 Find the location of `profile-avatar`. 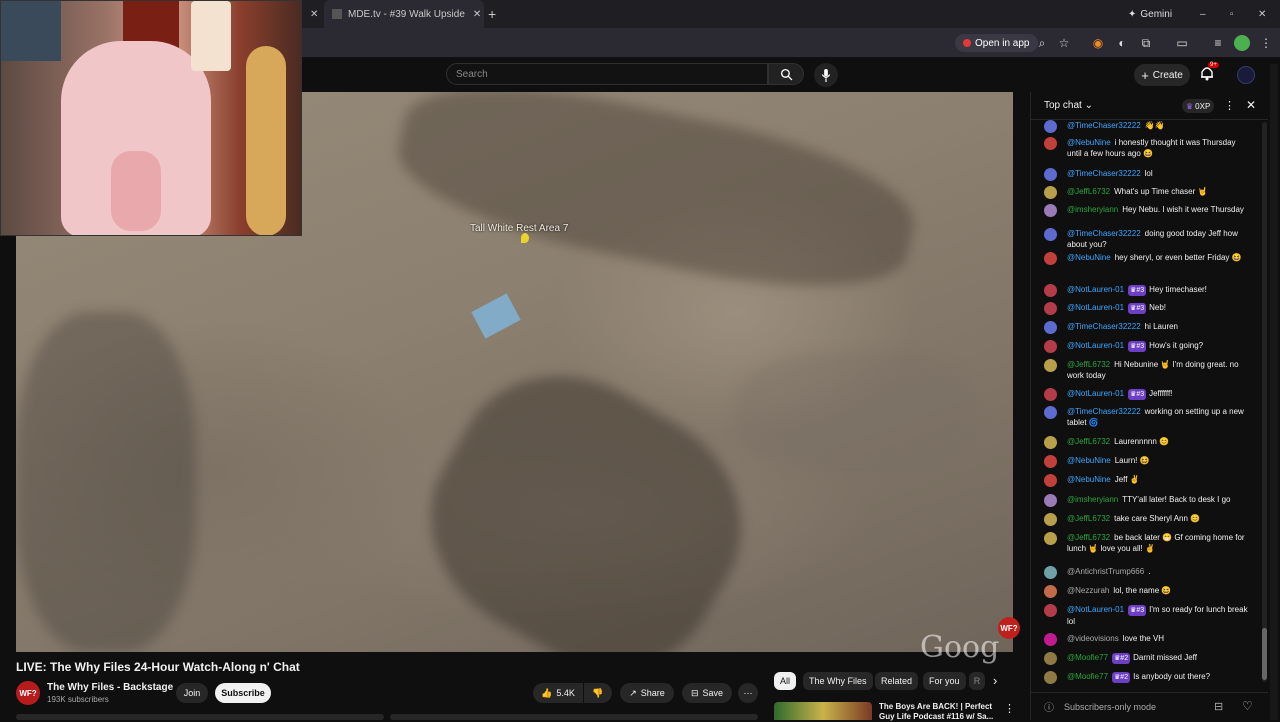

profile-avatar is located at coordinates (1242, 43).